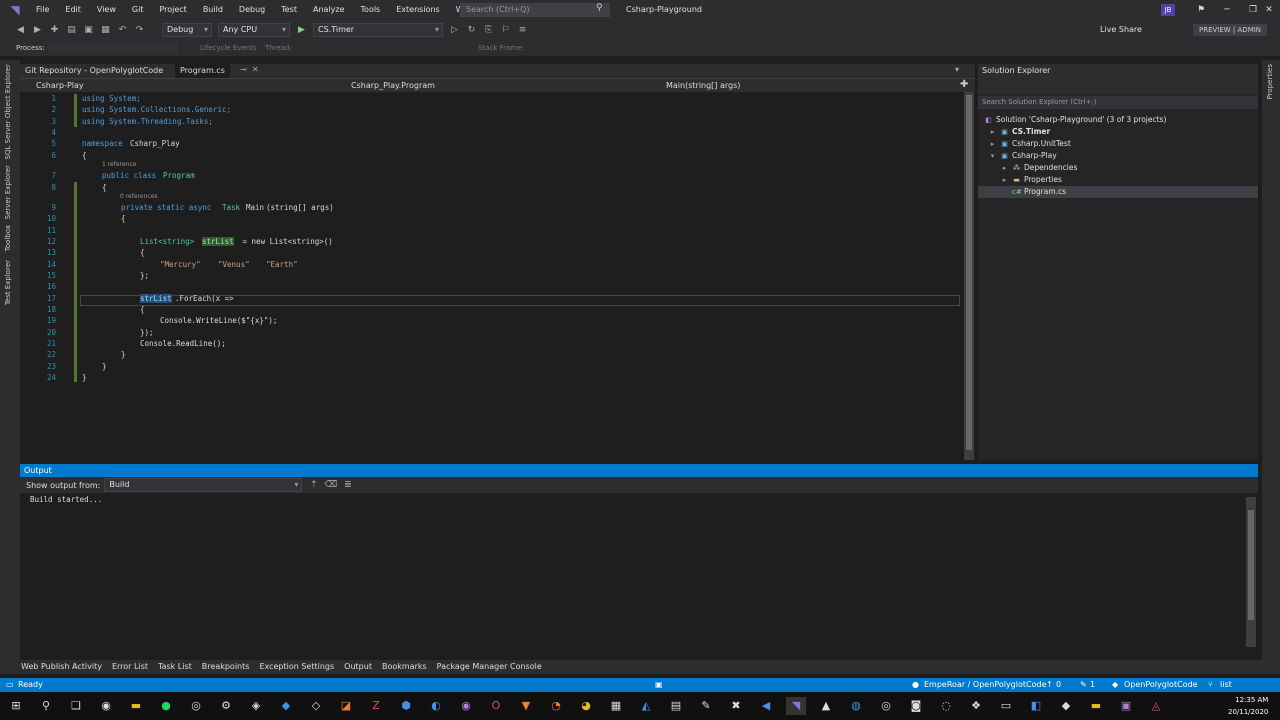 The height and width of the screenshot is (720, 1280). What do you see at coordinates (1115, 685) in the screenshot?
I see `repo-icon: ◆` at bounding box center [1115, 685].